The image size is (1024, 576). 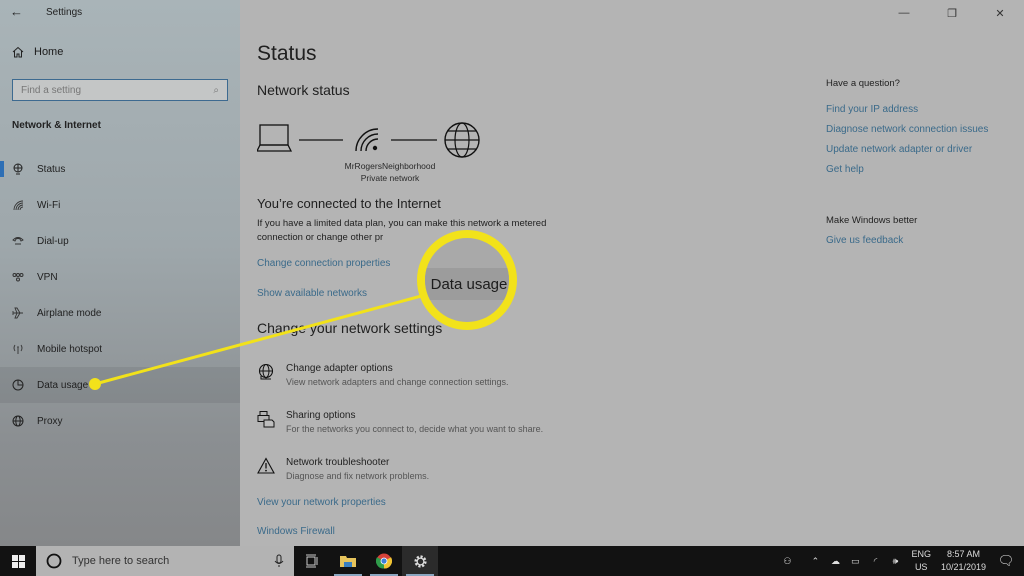 What do you see at coordinates (921, 567) in the screenshot?
I see `region-code: US` at bounding box center [921, 567].